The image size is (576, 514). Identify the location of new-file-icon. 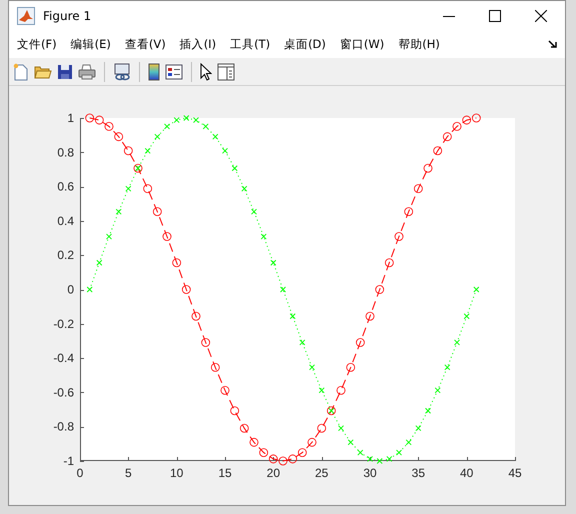
(21, 71).